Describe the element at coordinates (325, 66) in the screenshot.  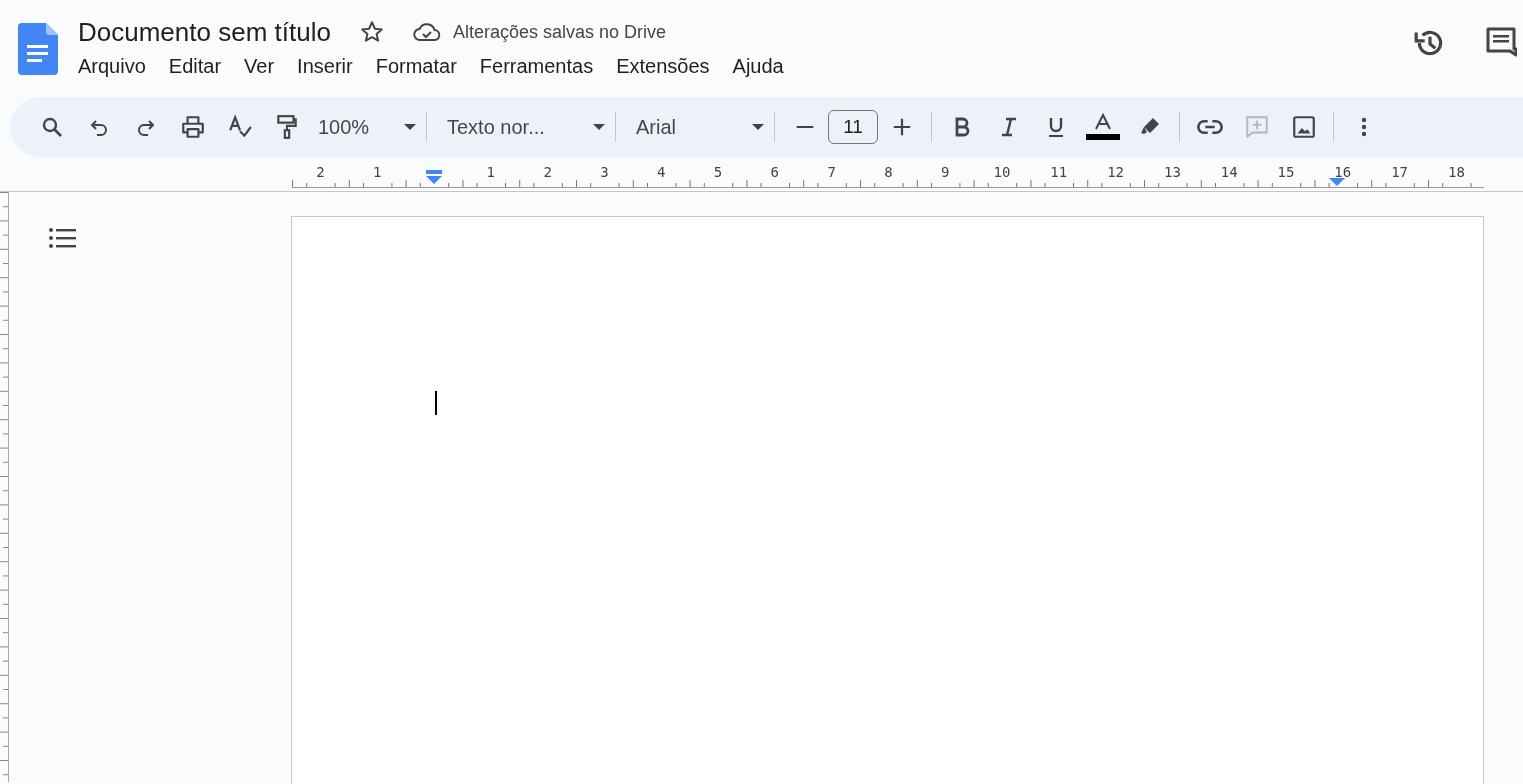
I see `menu-item: Inserir` at that location.